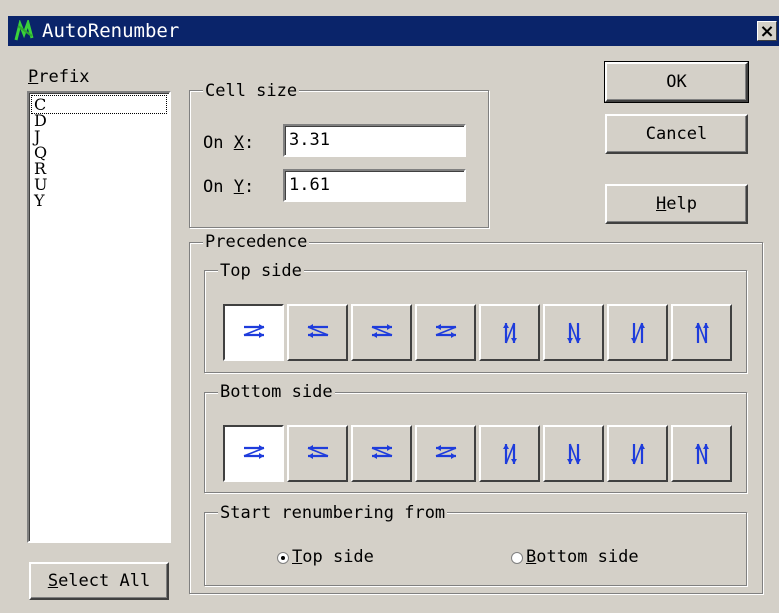 The width and height of the screenshot is (779, 613). I want to click on help-button: Help, so click(676, 204).